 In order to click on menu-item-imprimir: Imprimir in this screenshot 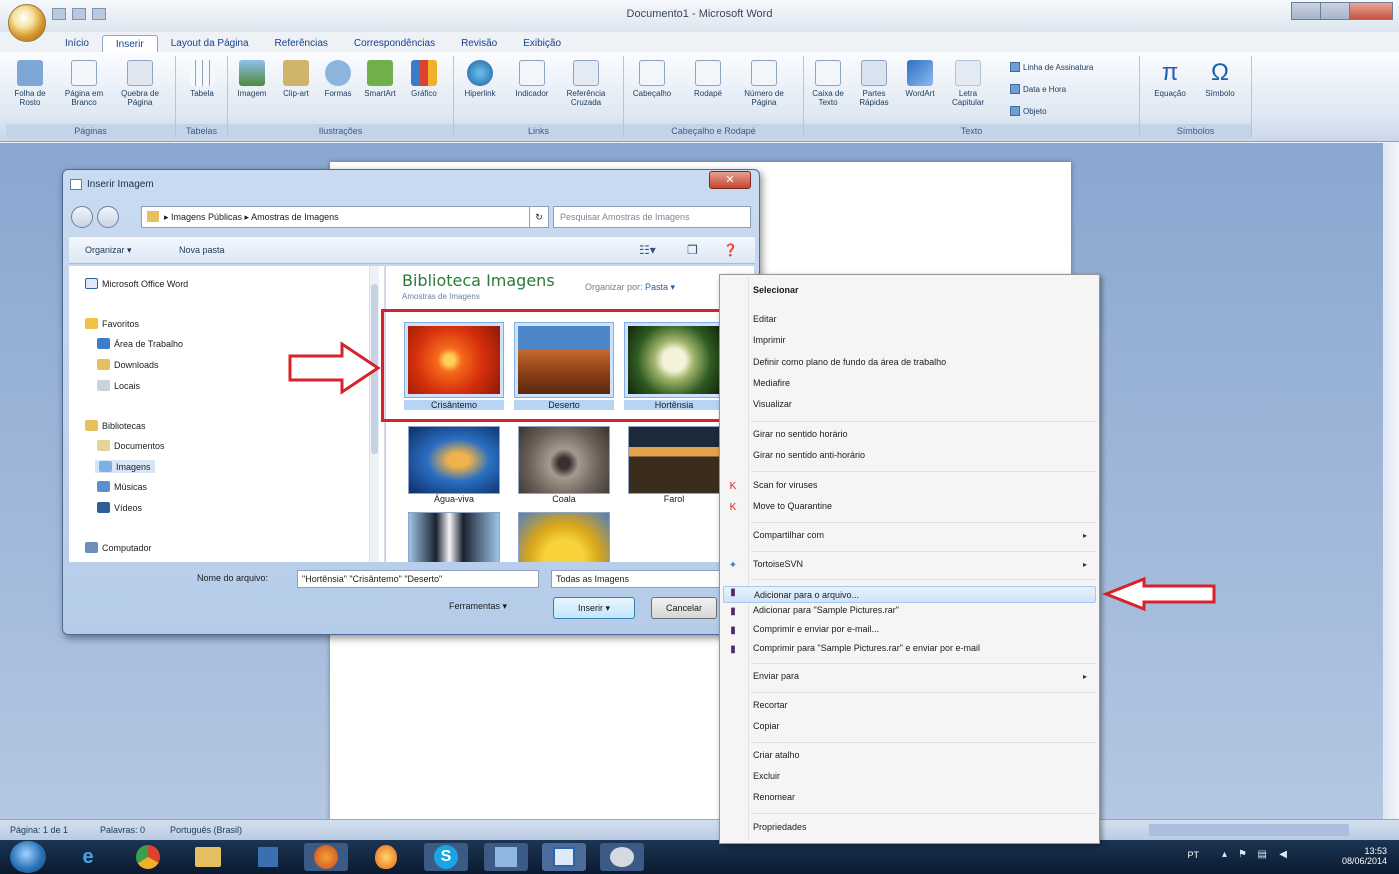, I will do `click(769, 340)`.